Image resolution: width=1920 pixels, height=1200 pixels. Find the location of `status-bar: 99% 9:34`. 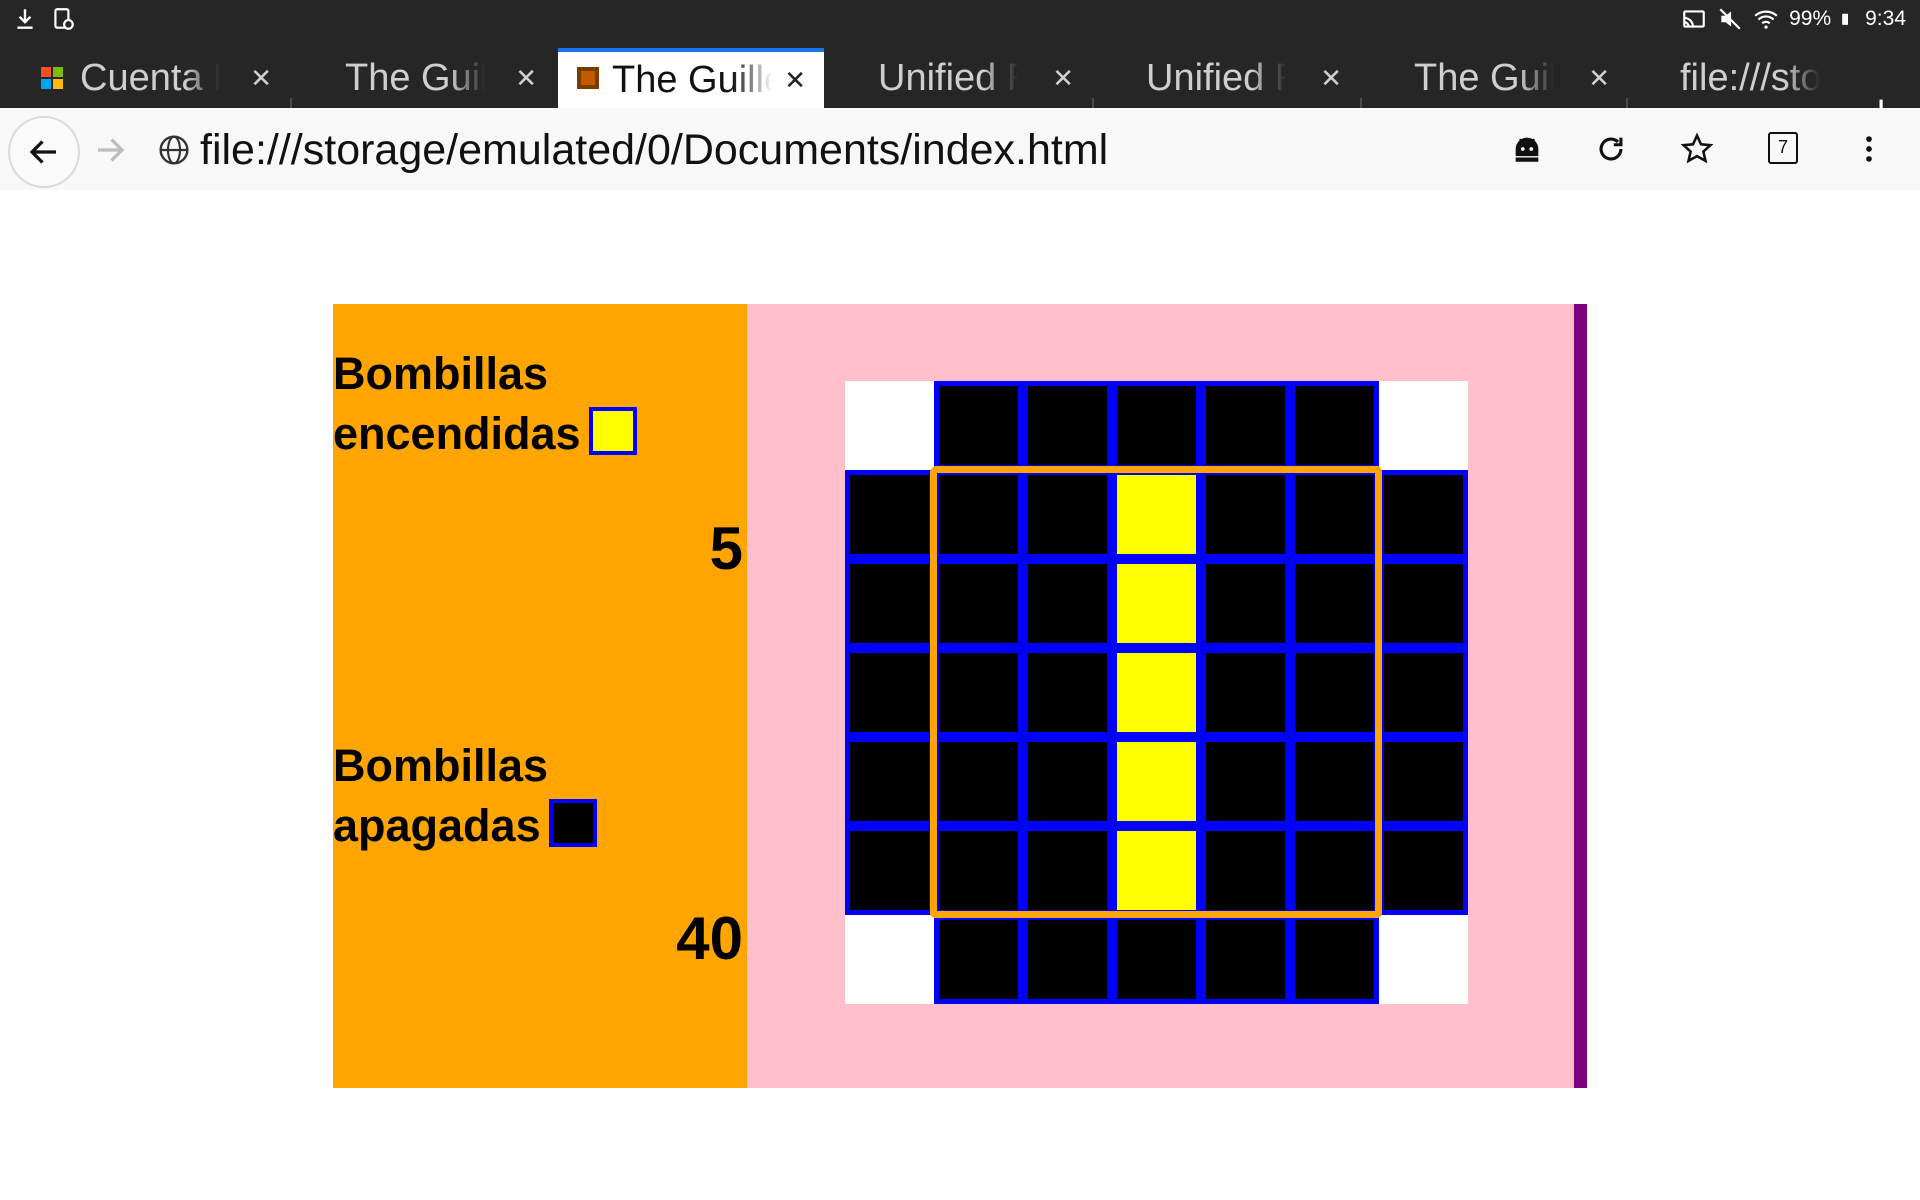

status-bar: 99% 9:34 is located at coordinates (960, 20).